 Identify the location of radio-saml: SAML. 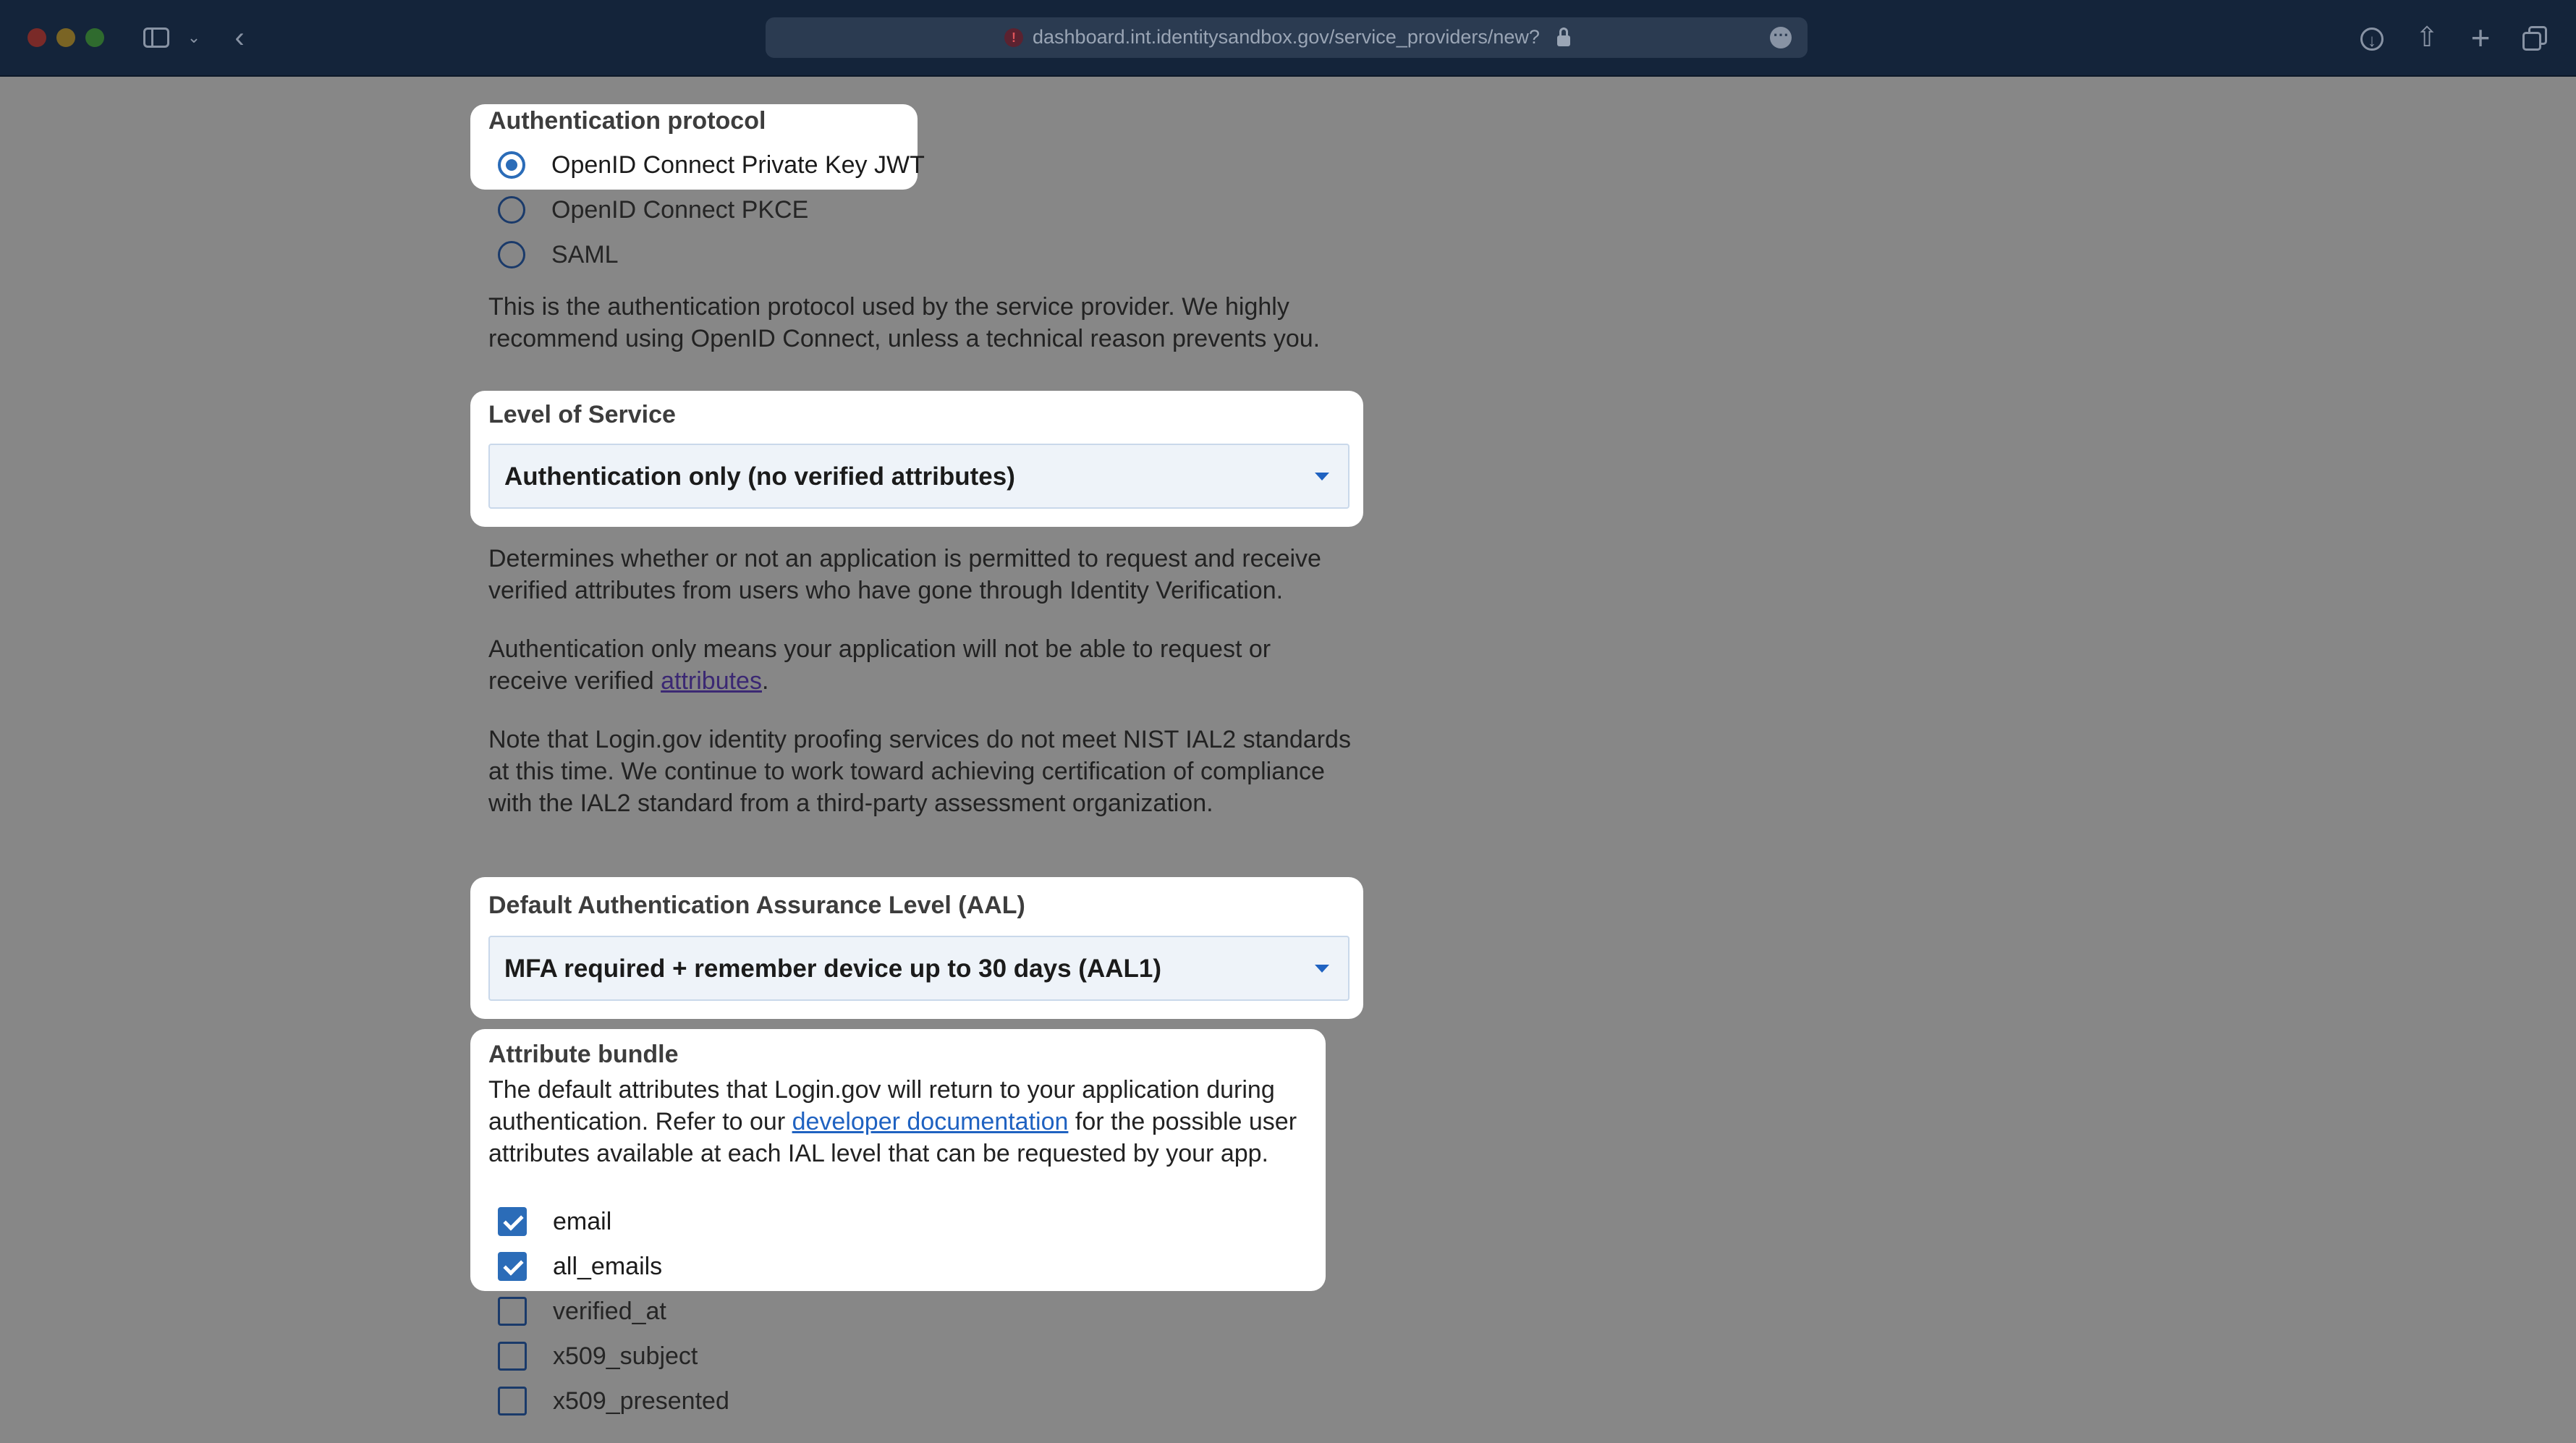
(558, 255).